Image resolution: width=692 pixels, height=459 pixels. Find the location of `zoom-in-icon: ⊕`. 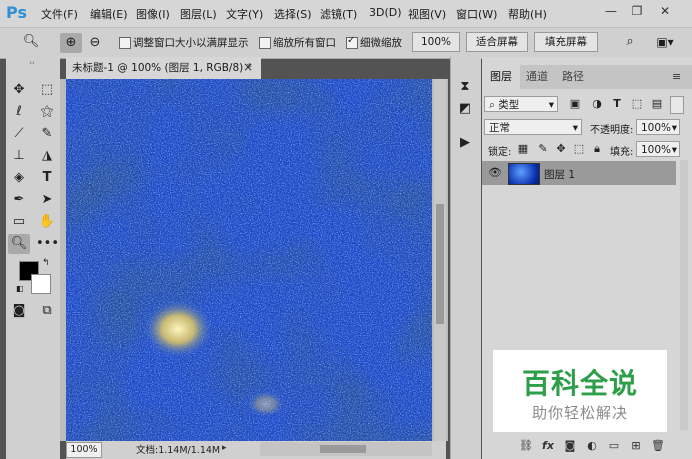

zoom-in-icon: ⊕ is located at coordinates (71, 43).